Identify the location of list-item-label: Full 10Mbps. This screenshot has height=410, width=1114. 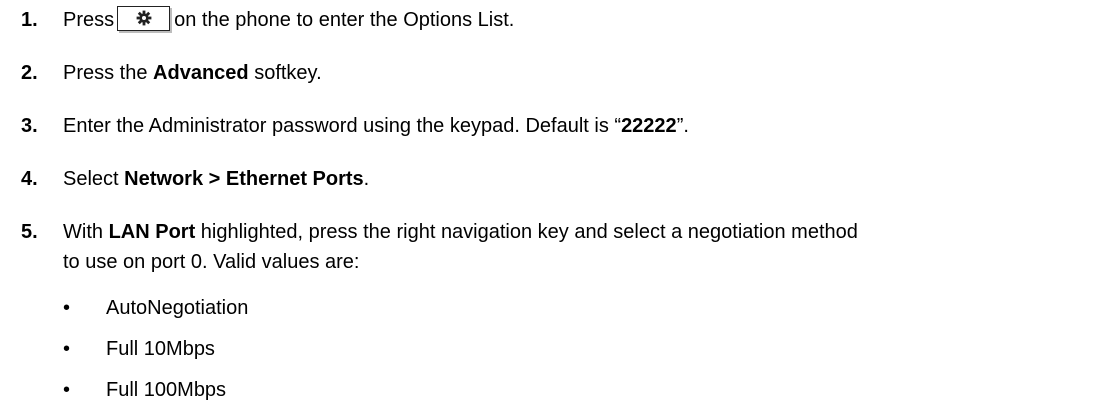
(160, 349).